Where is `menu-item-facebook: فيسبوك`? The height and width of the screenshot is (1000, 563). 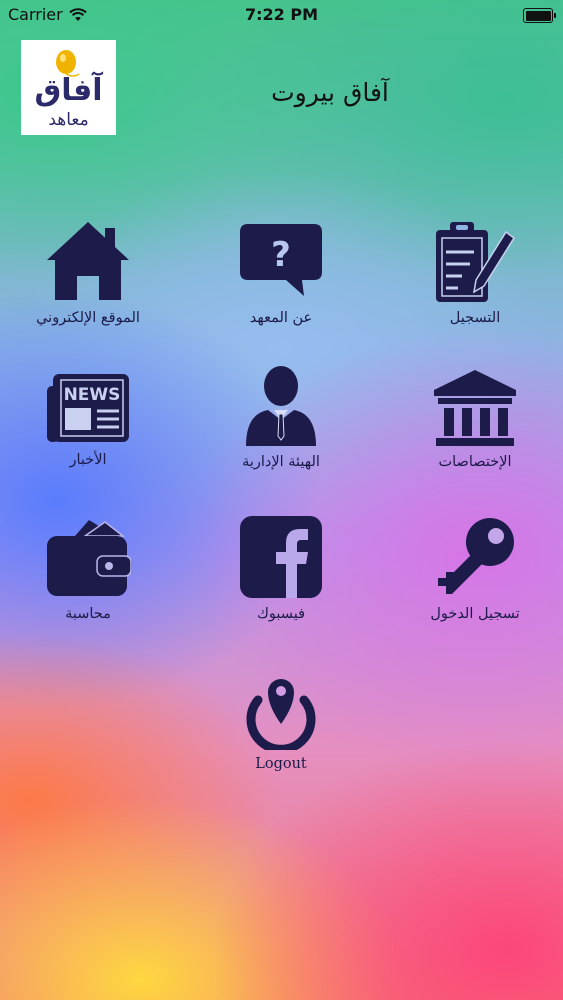 menu-item-facebook: فيسبوك is located at coordinates (281, 569).